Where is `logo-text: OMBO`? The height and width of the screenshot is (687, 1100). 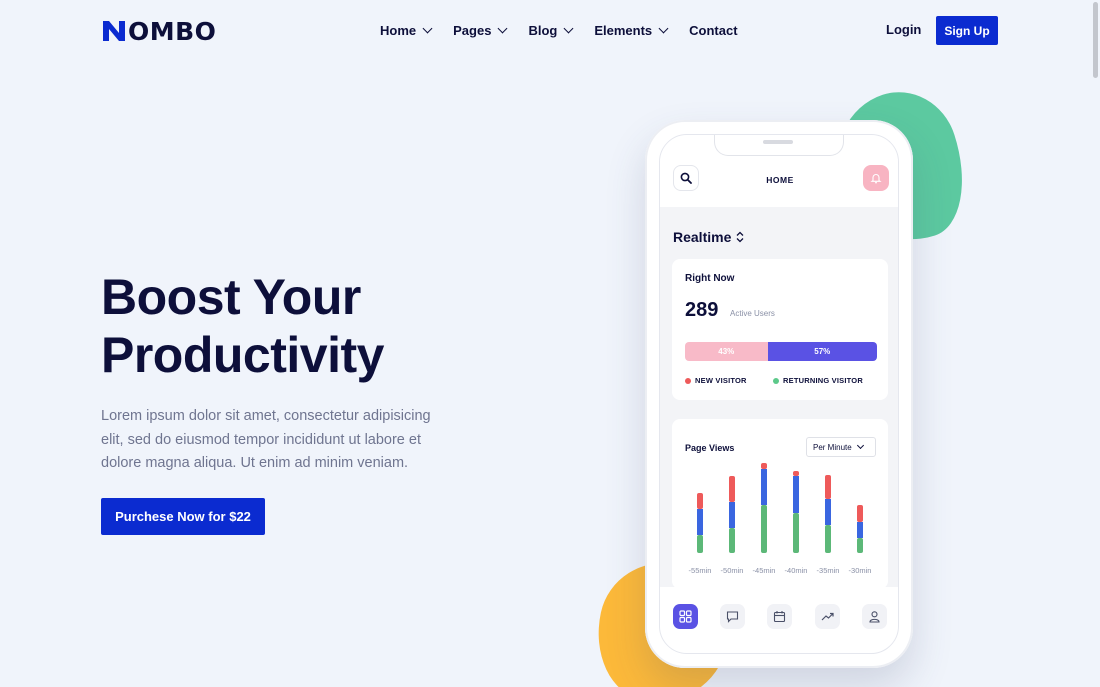
logo-text: OMBO is located at coordinates (172, 31).